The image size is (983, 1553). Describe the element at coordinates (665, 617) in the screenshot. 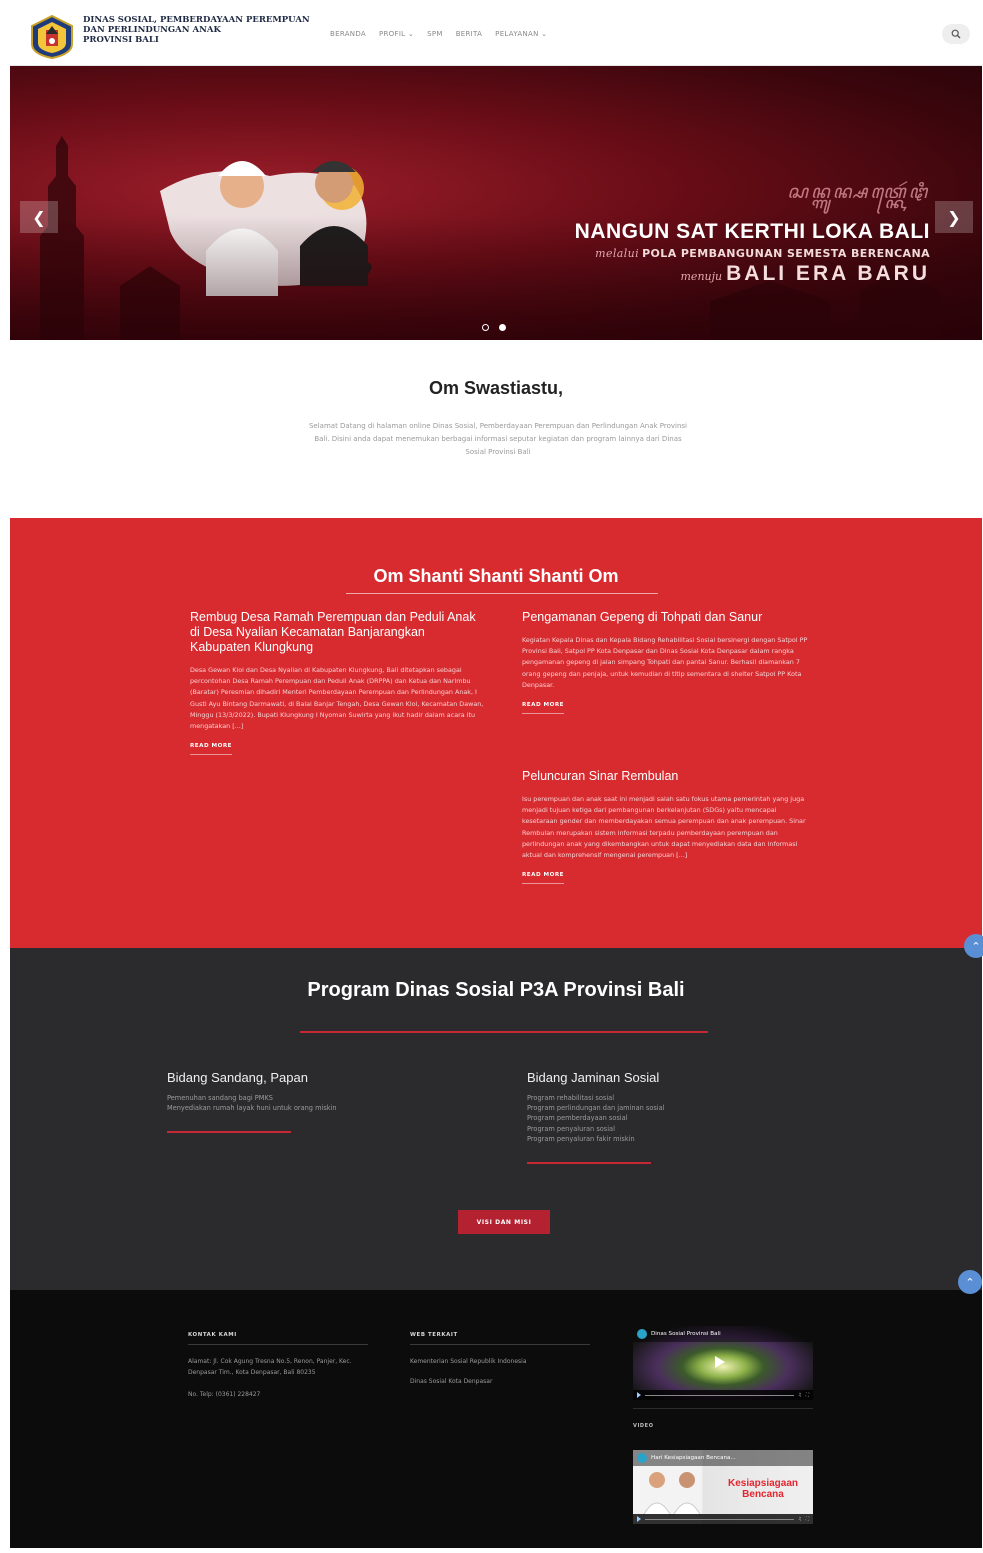

I see `news-post-title: Pengamanan Gepeng di Tohpati dan Sanur` at that location.